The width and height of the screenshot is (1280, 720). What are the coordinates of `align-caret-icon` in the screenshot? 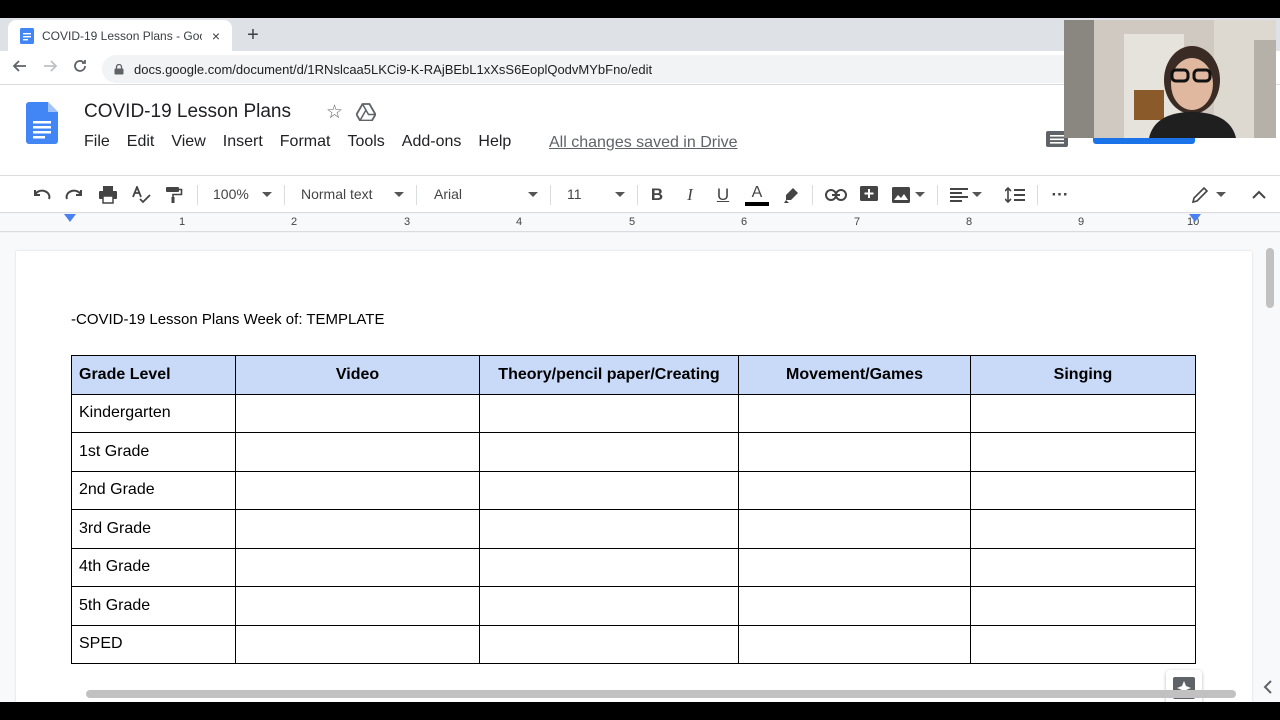 It's located at (977, 194).